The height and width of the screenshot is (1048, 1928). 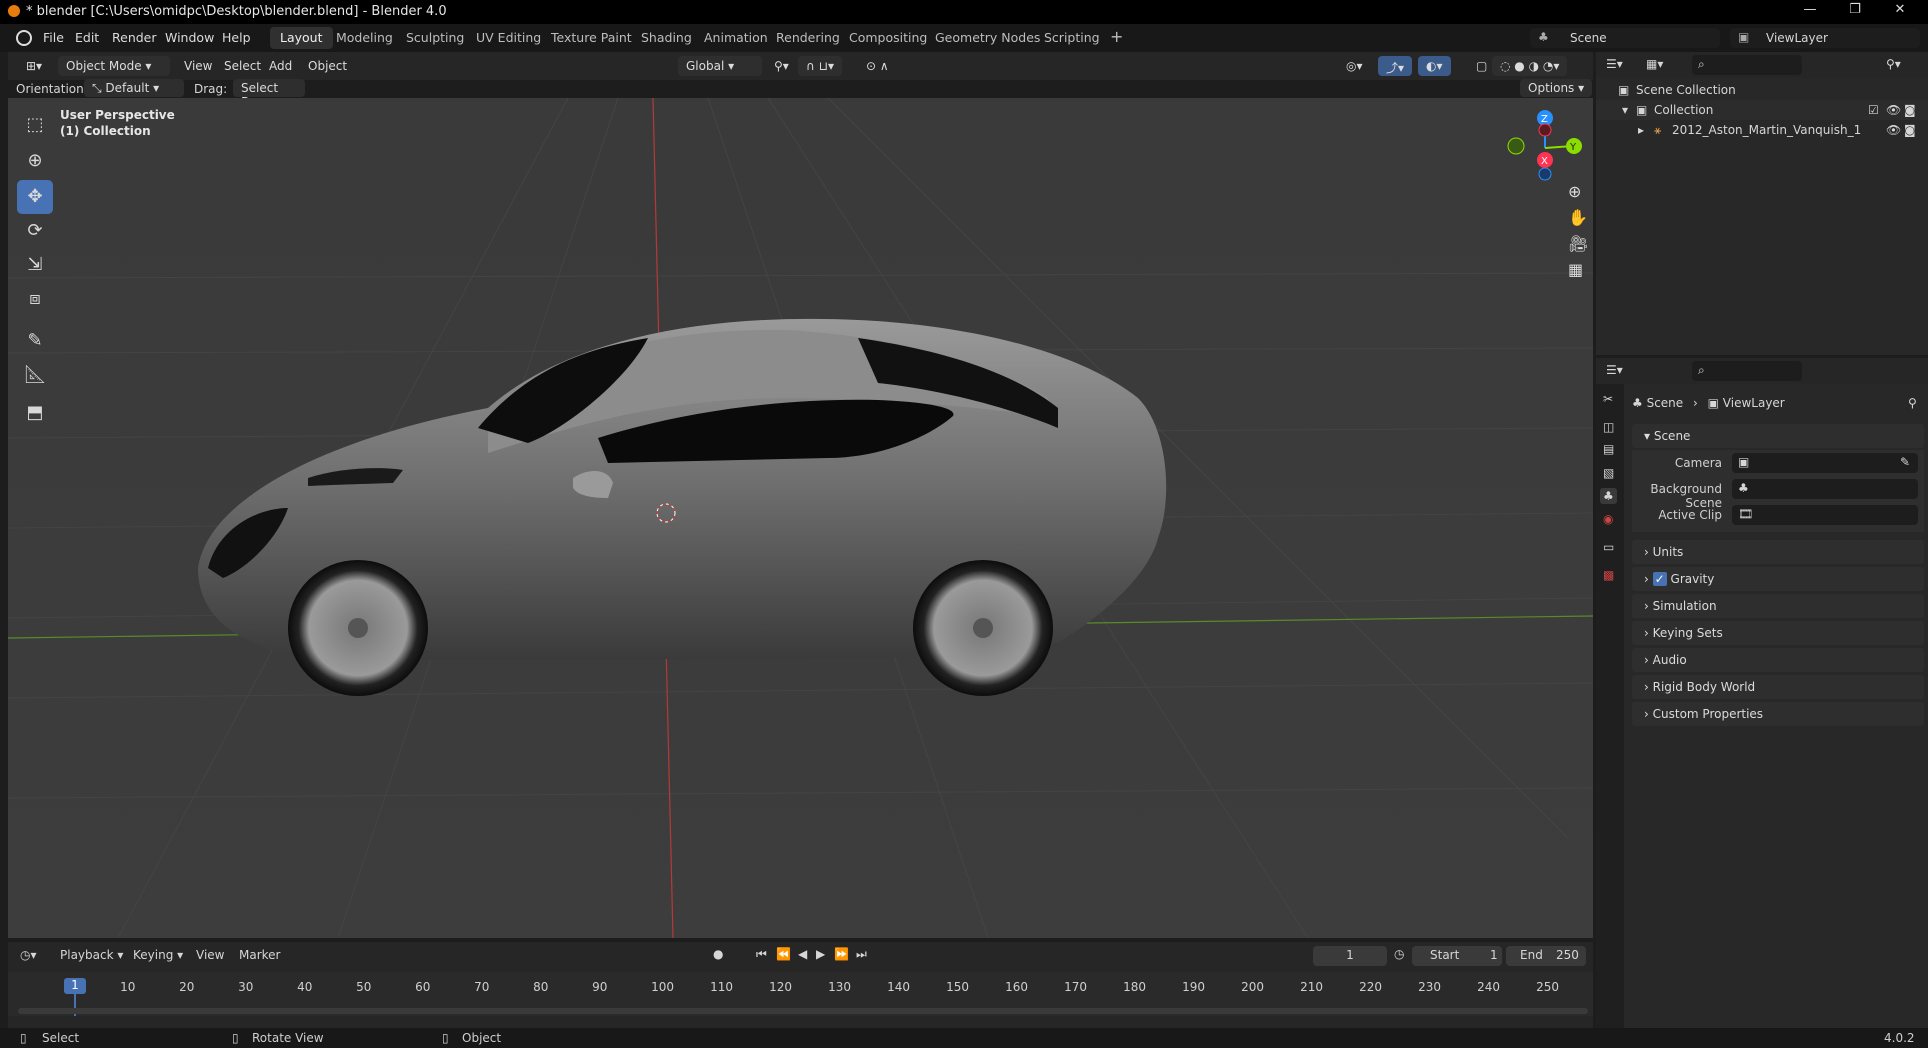 I want to click on jump-start-icon: ⏮, so click(x=761, y=954).